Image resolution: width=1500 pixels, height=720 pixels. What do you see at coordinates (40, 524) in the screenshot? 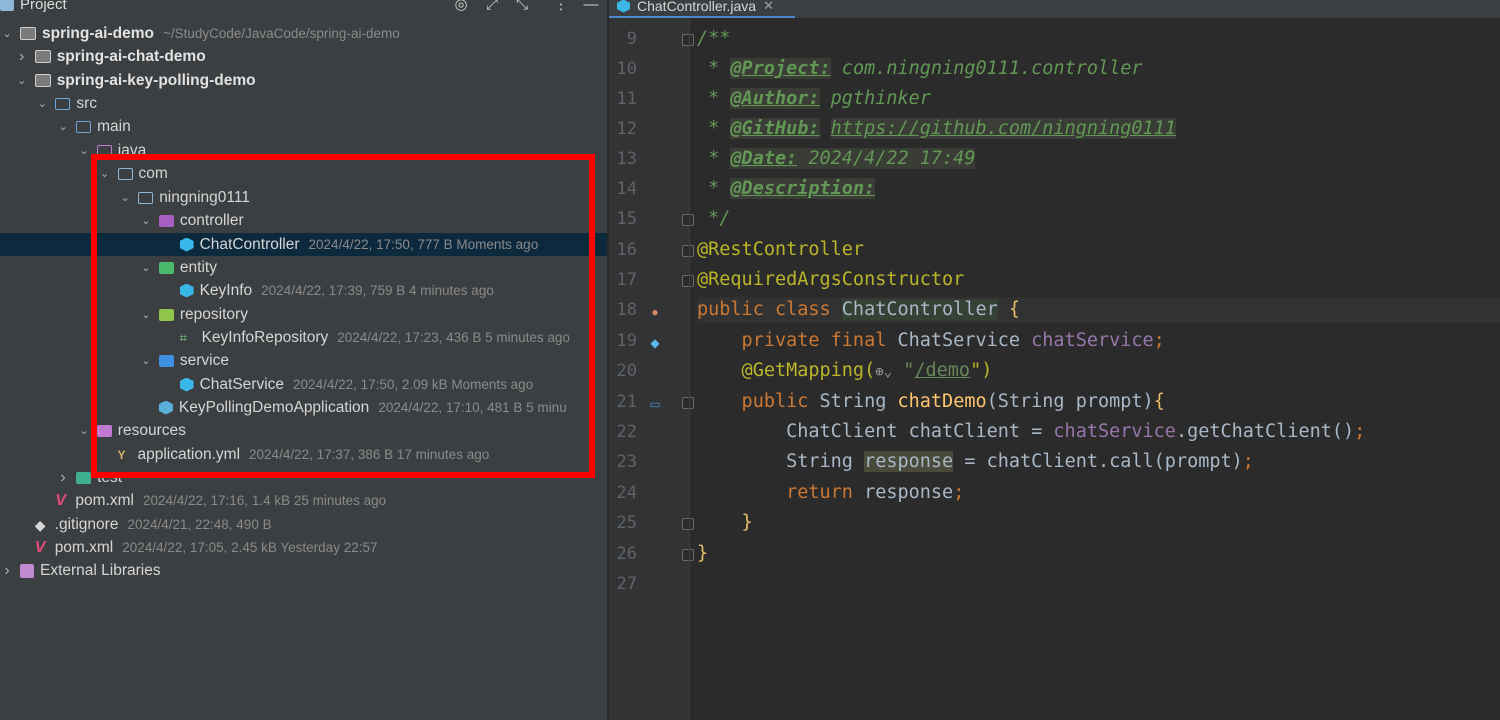
I see `gitignore-file-icon: ◆` at bounding box center [40, 524].